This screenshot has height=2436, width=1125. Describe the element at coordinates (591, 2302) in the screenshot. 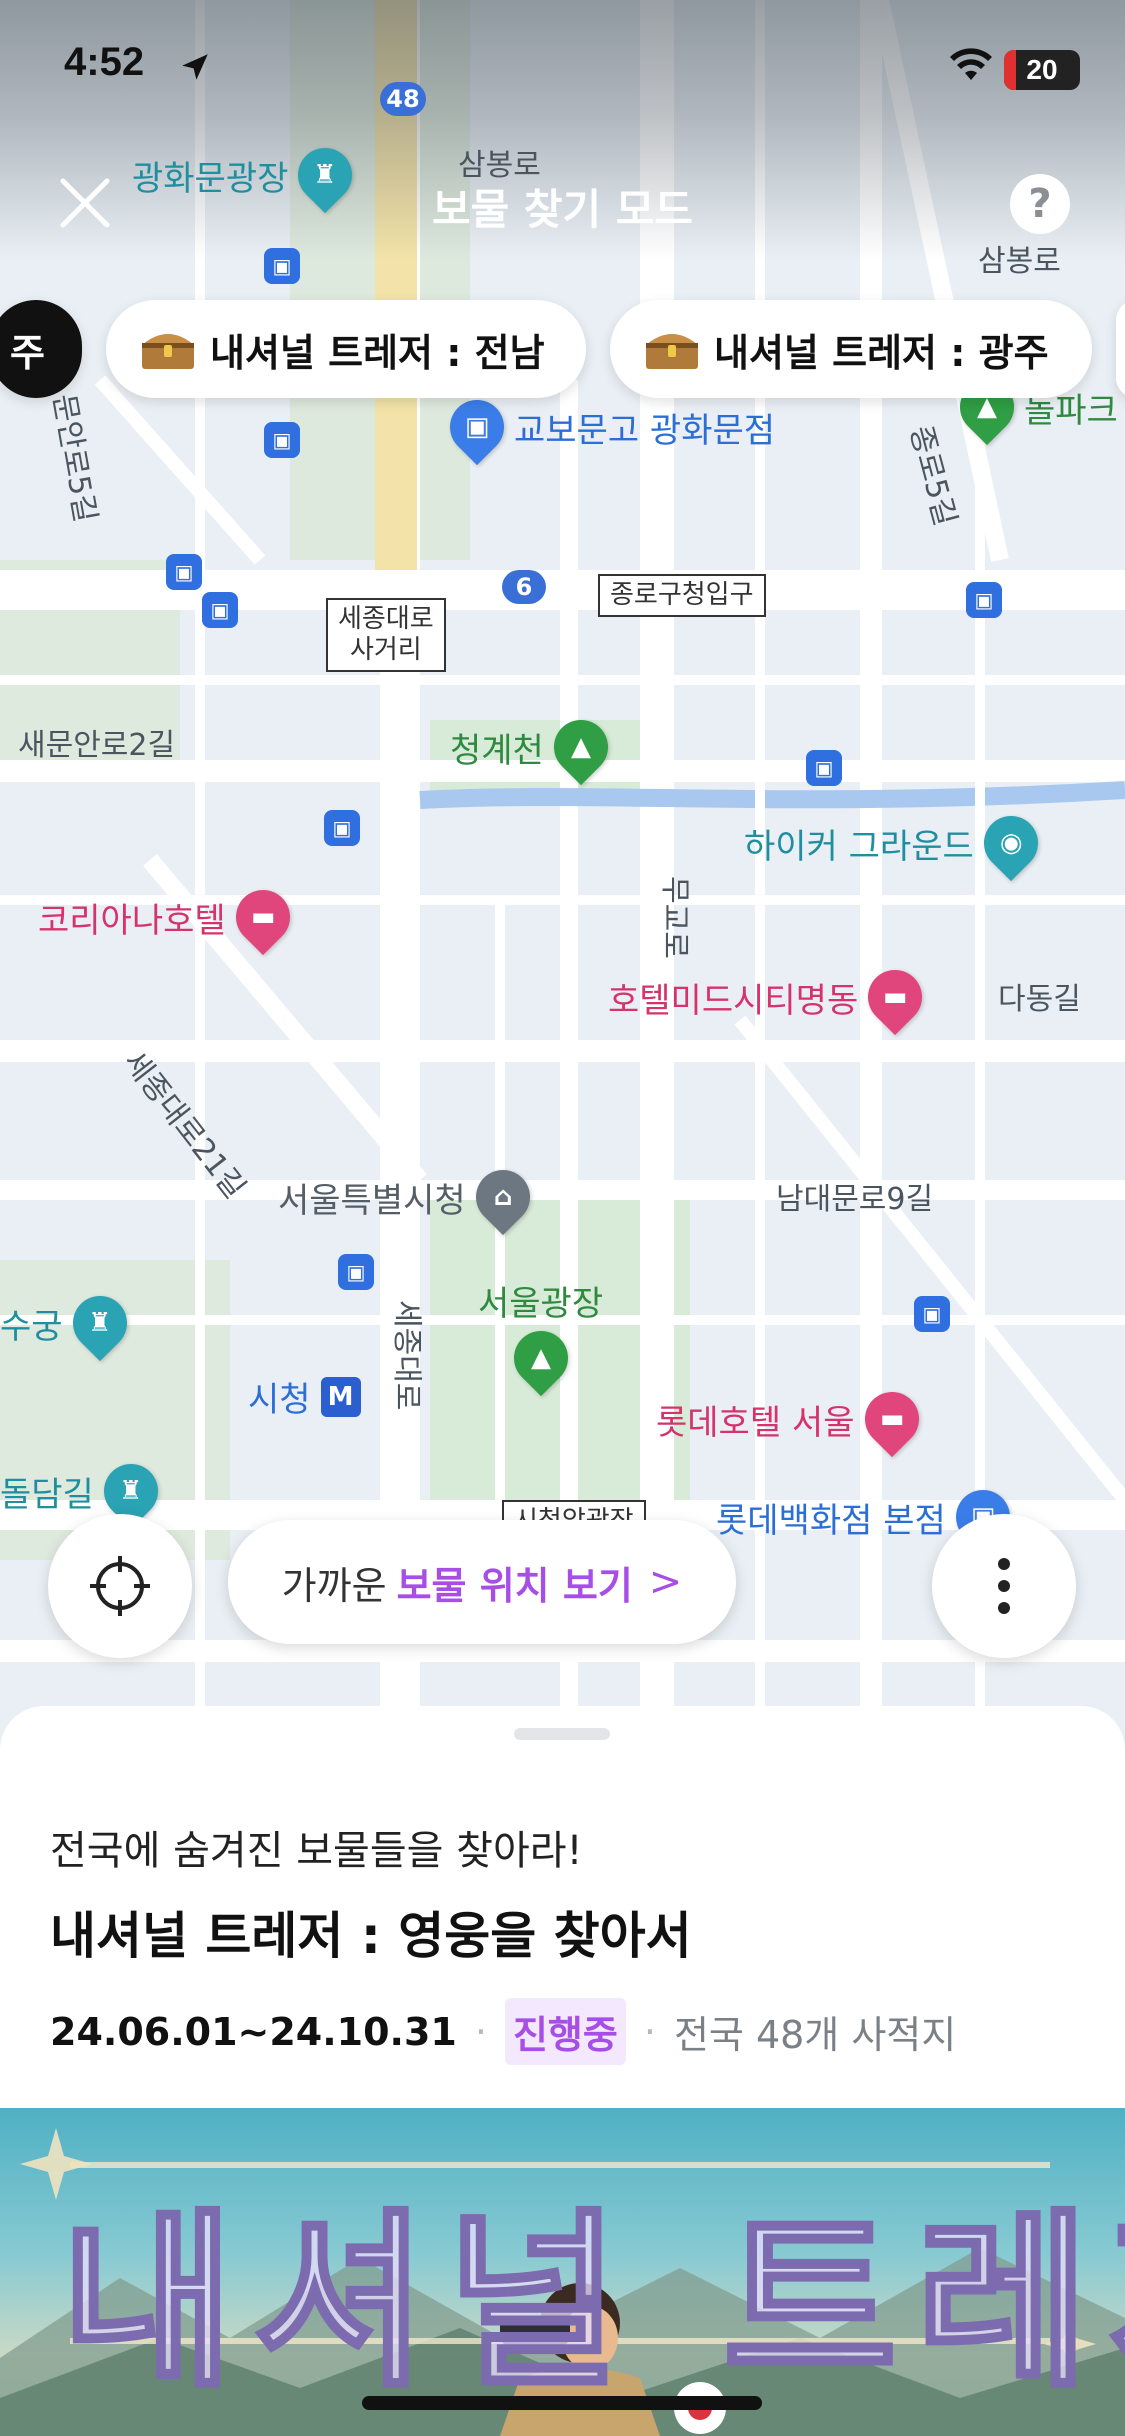

I see `banner-title: 내셔널 트레저` at that location.